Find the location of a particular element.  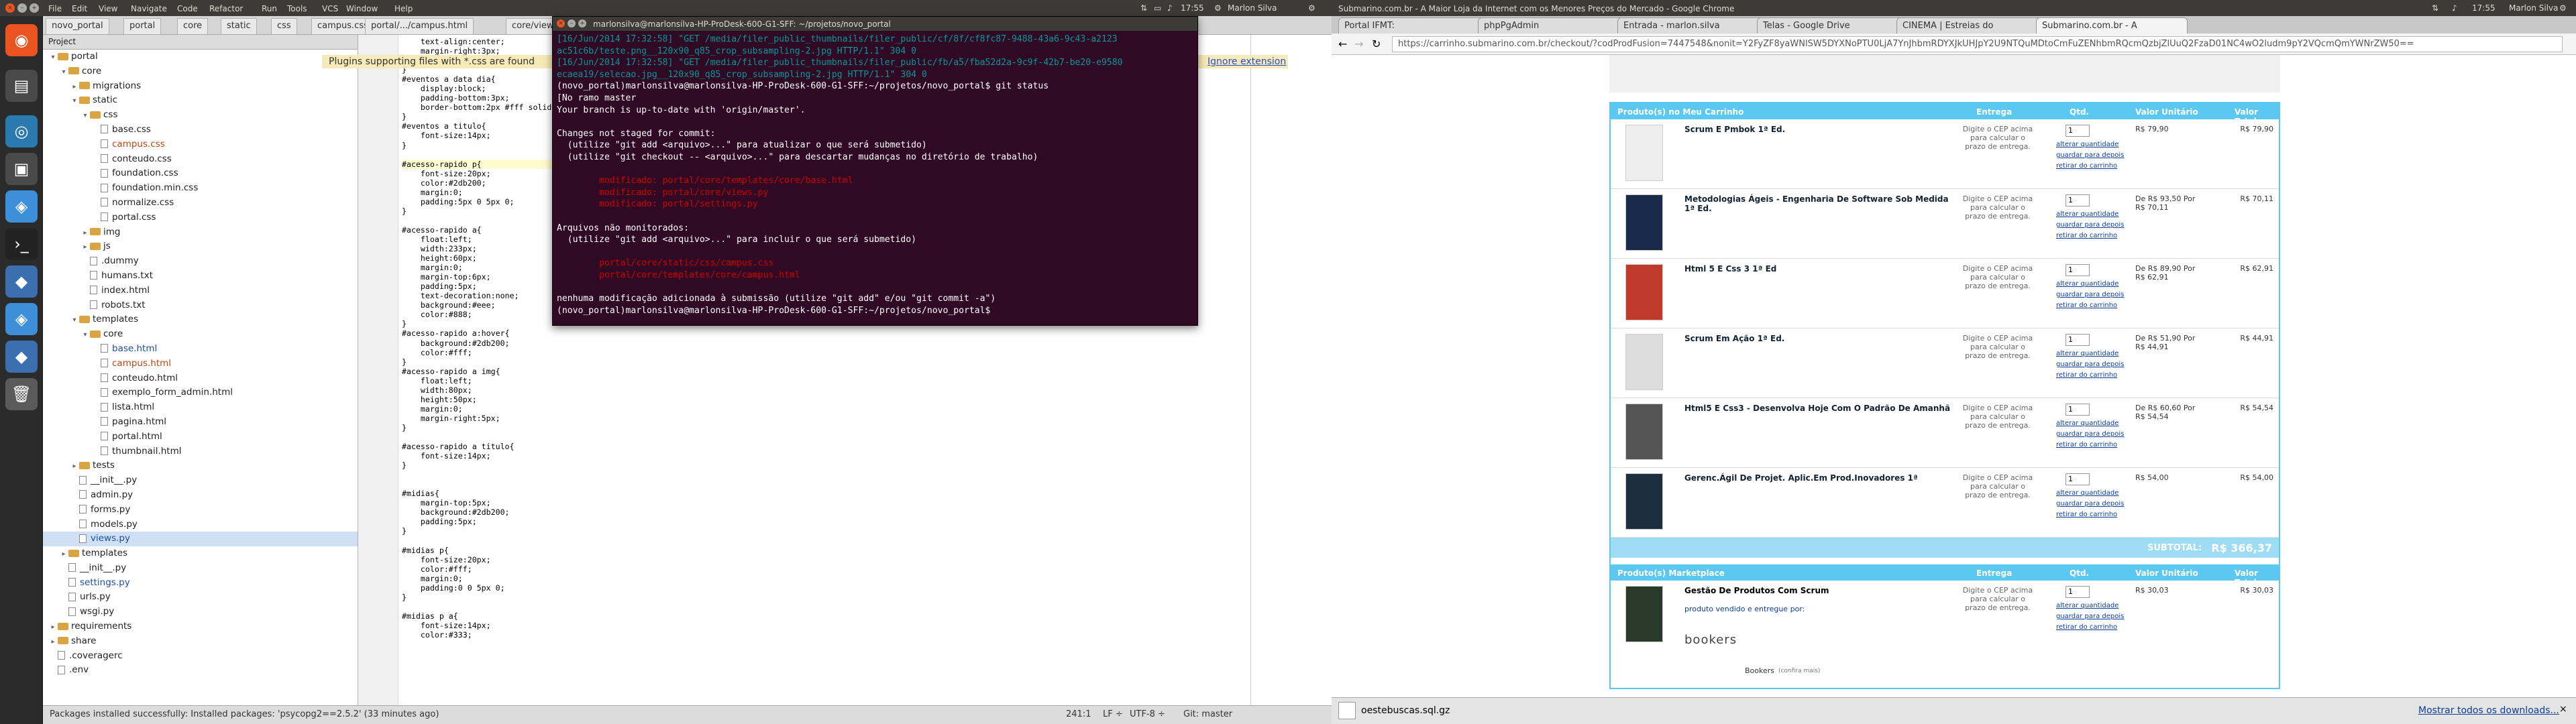

tree-folder: ▸ requirements is located at coordinates (200, 626).